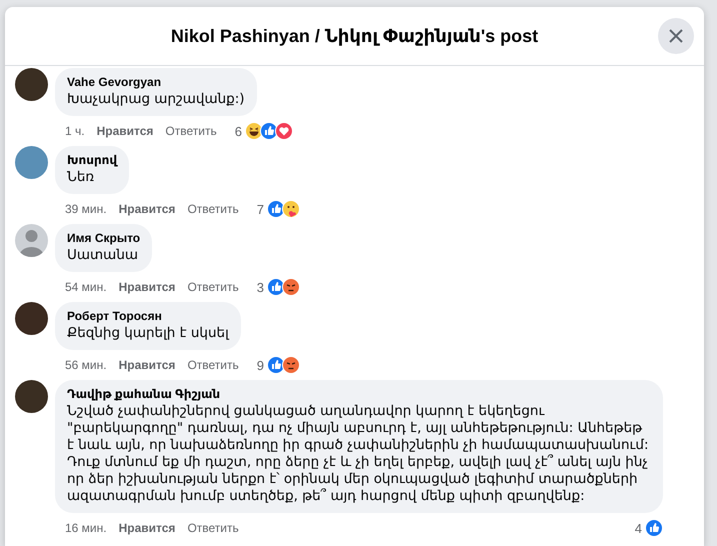 This screenshot has height=546, width=717. I want to click on hugging-face-icon, so click(291, 209).